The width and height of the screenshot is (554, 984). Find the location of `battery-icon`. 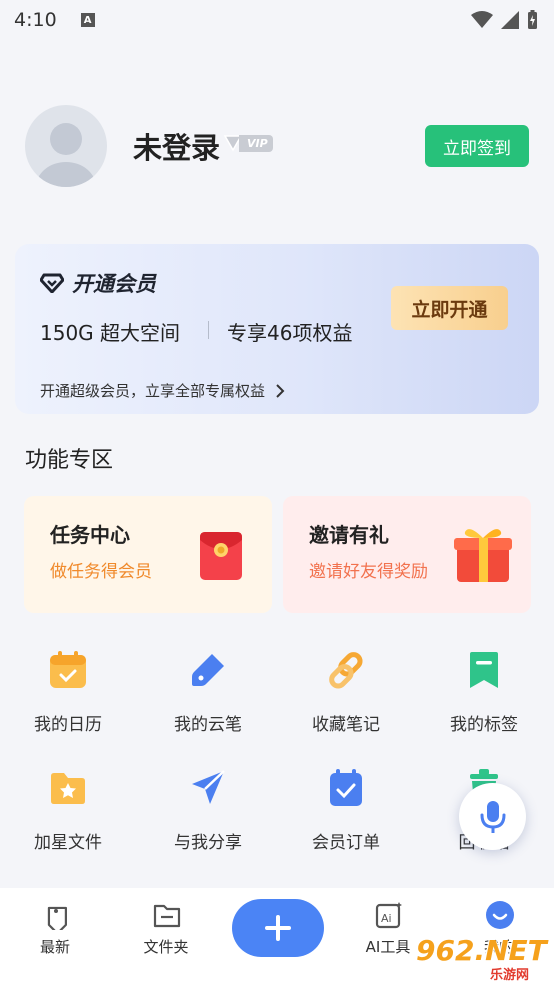

battery-icon is located at coordinates (532, 19).